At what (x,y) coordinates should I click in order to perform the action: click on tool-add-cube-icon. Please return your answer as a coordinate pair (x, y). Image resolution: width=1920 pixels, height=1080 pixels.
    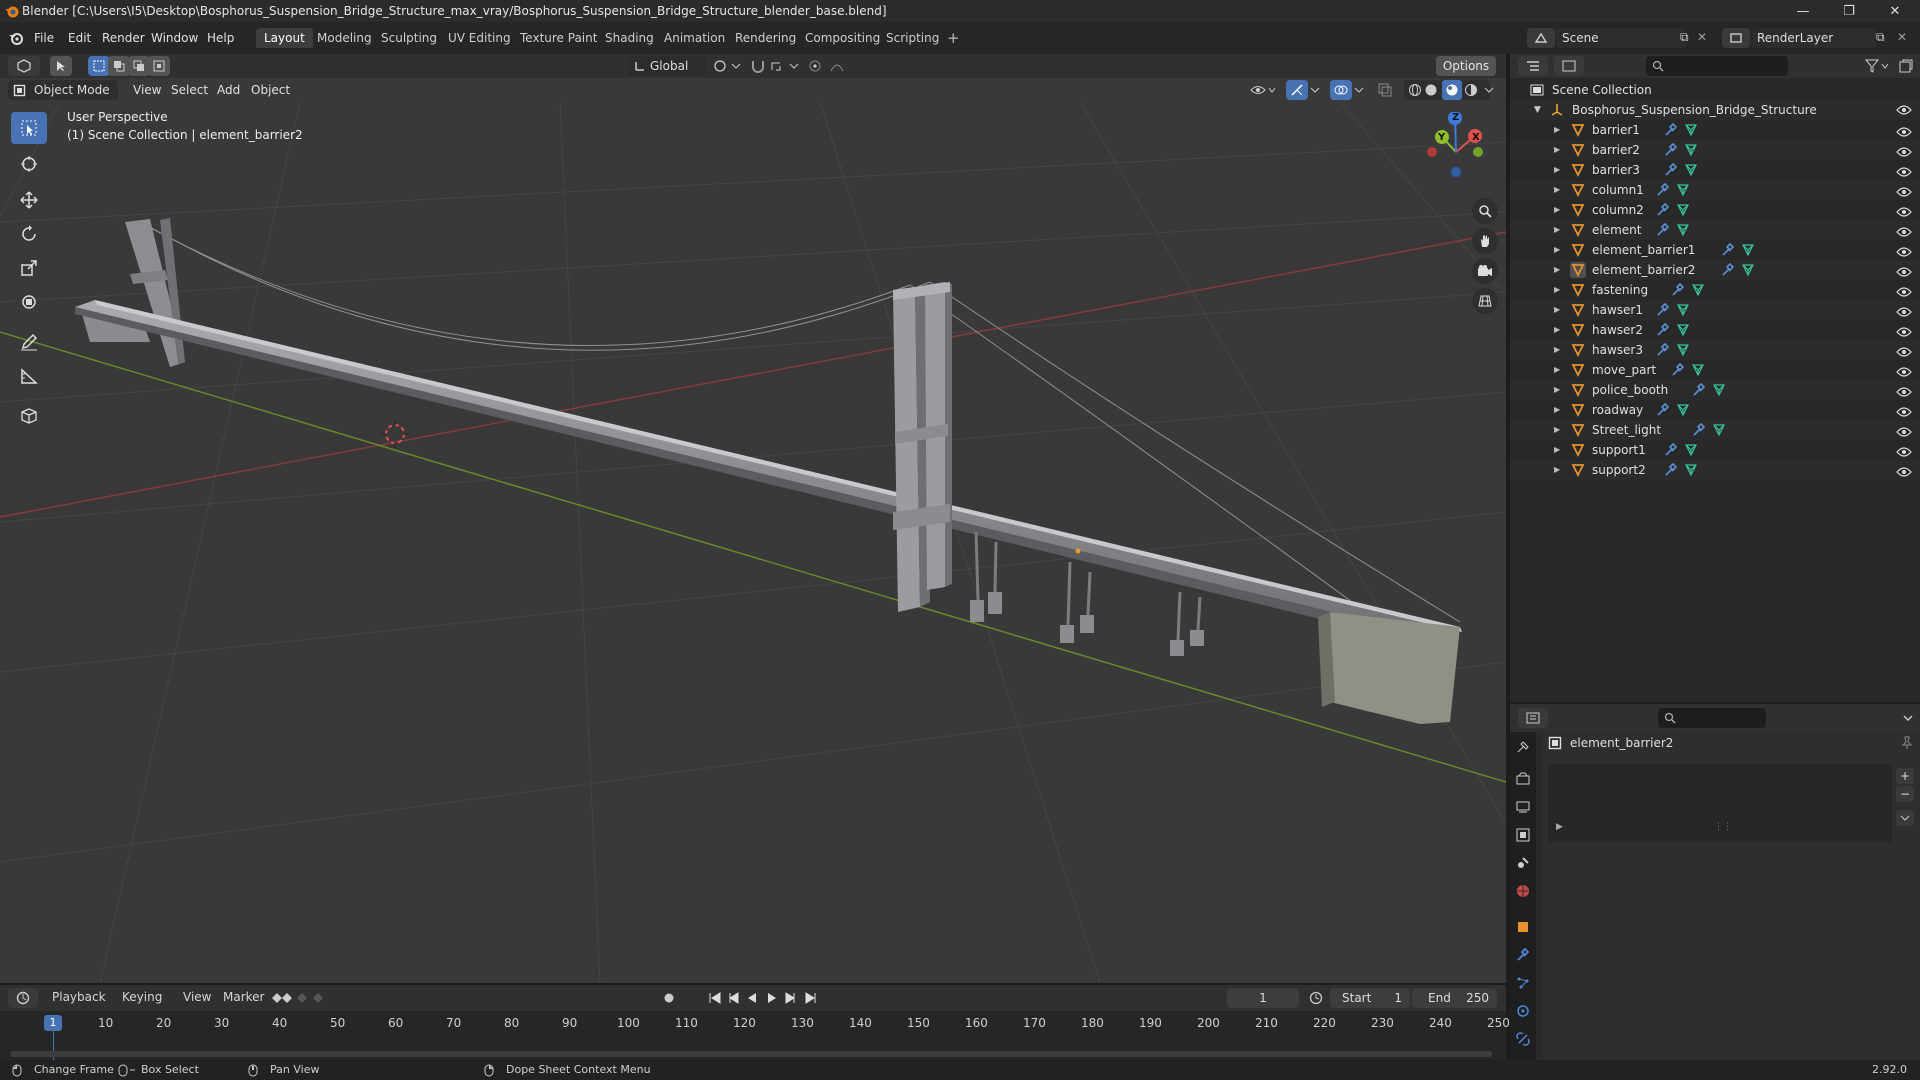
    Looking at the image, I should click on (29, 416).